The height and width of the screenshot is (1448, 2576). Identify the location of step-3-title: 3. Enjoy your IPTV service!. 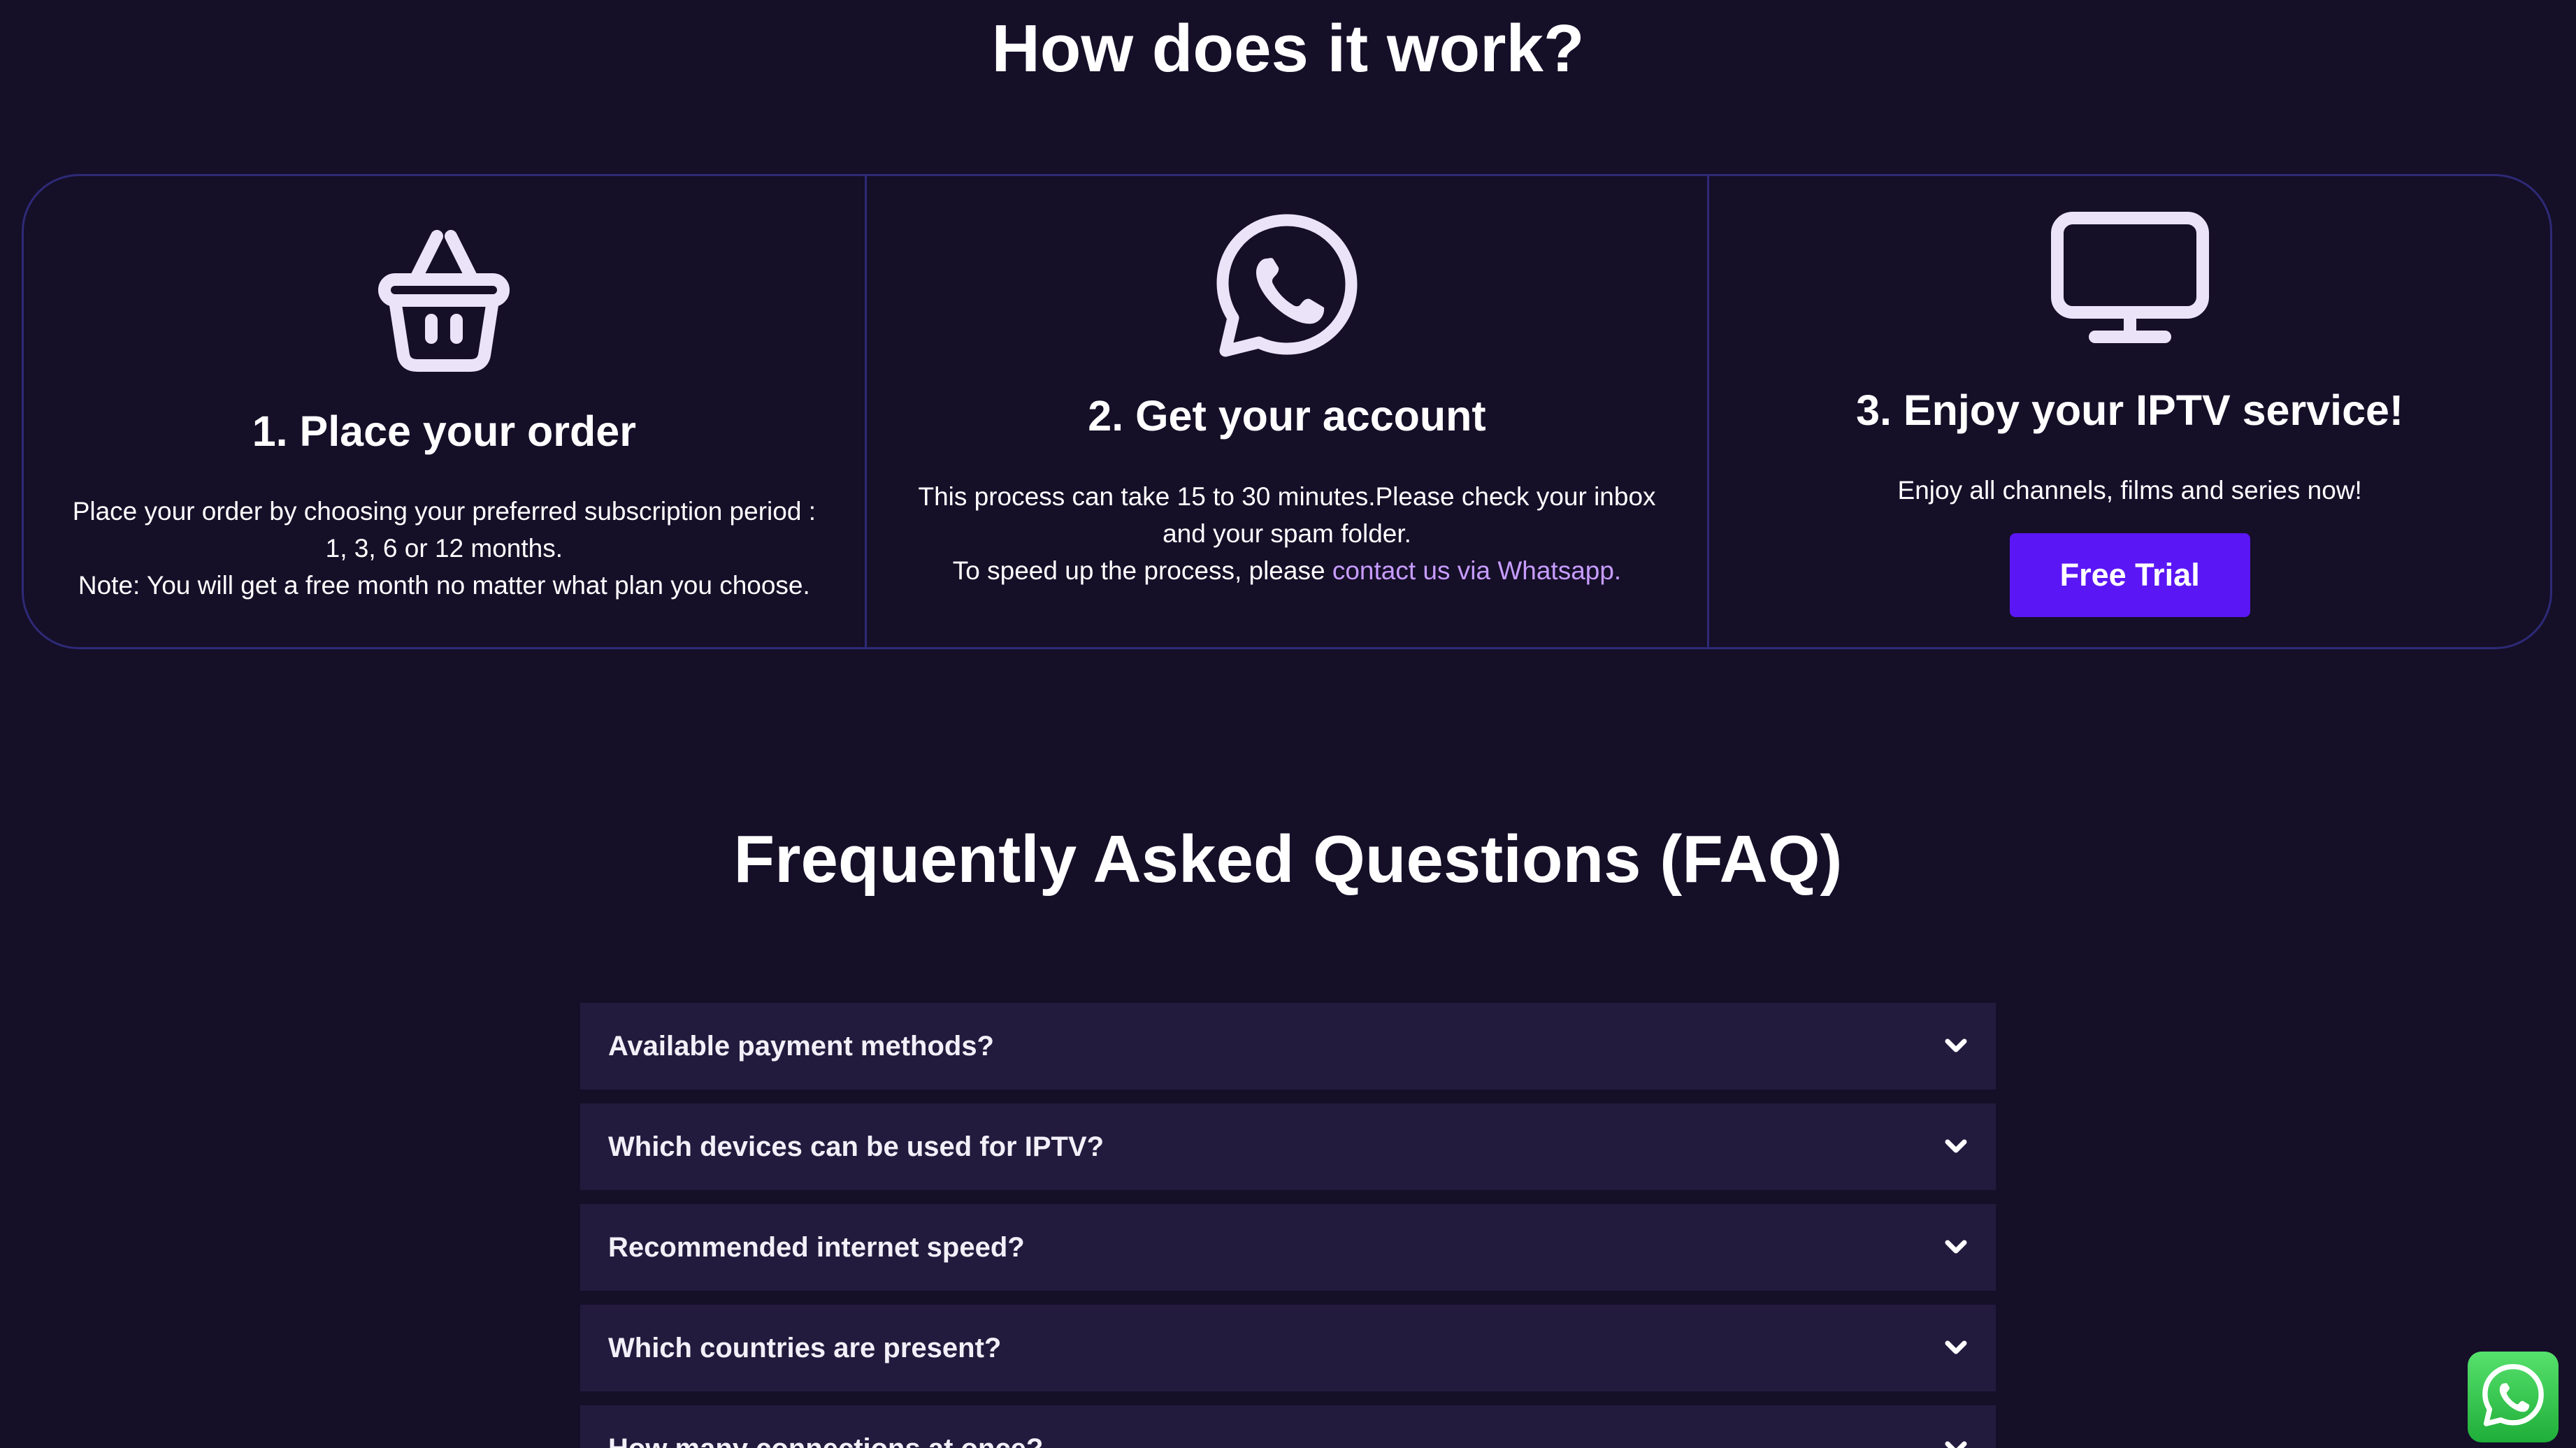
(2130, 410).